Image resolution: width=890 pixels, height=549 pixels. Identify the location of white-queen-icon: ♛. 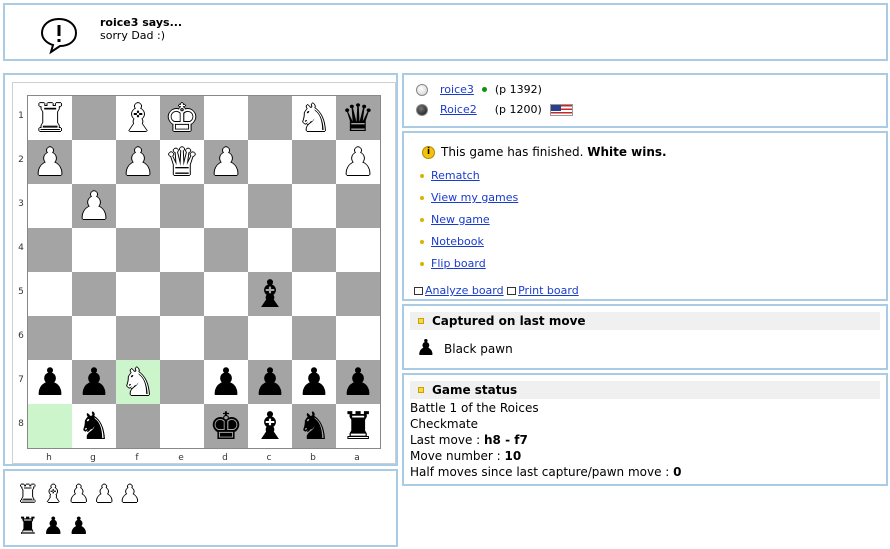
(182, 162).